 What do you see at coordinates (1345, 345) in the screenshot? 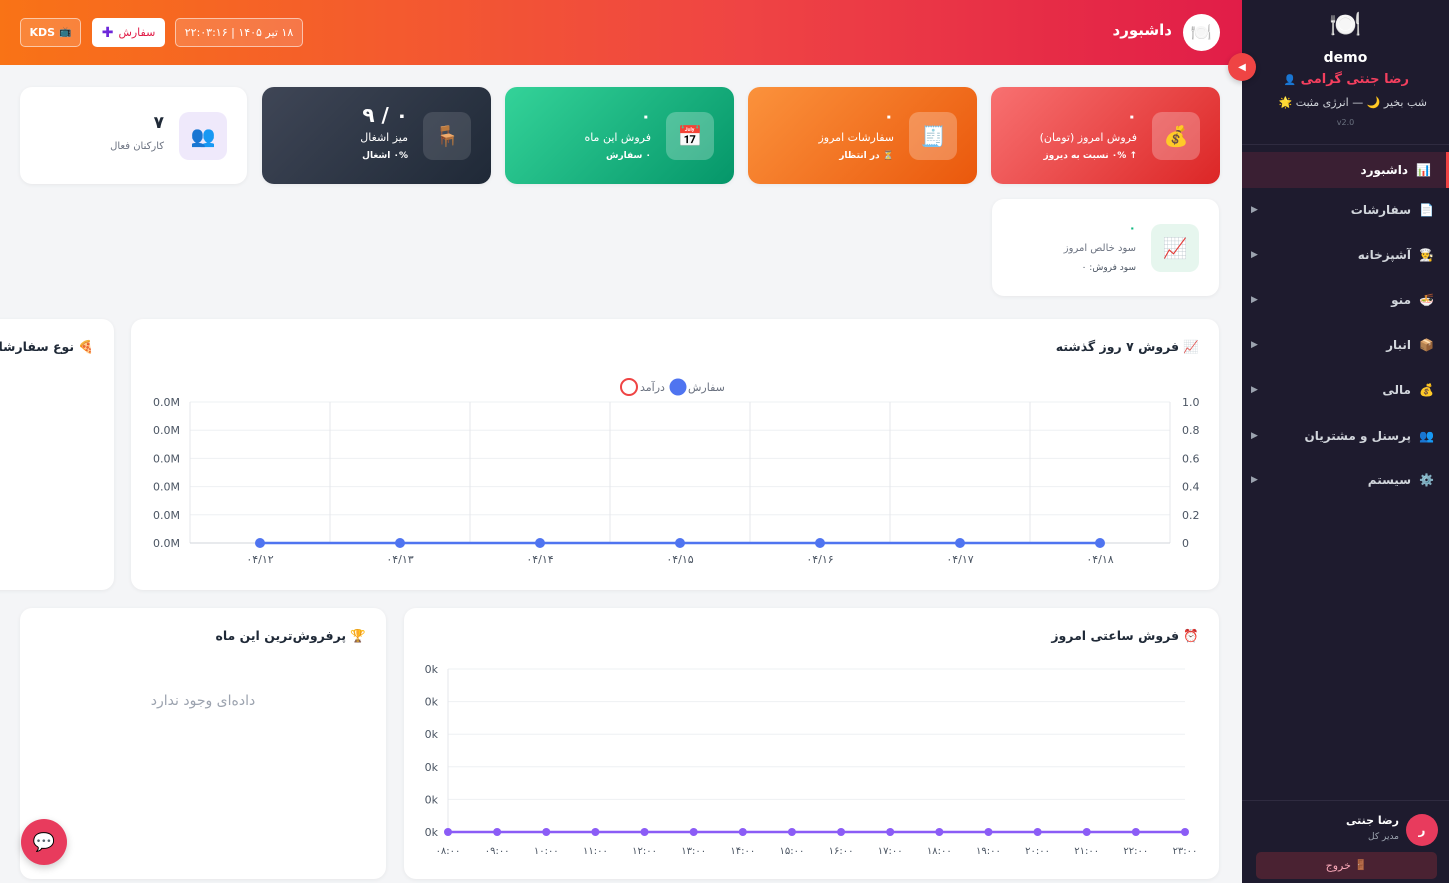
I see `sidebar-item-inventory: ▶ انبار 📦` at bounding box center [1345, 345].